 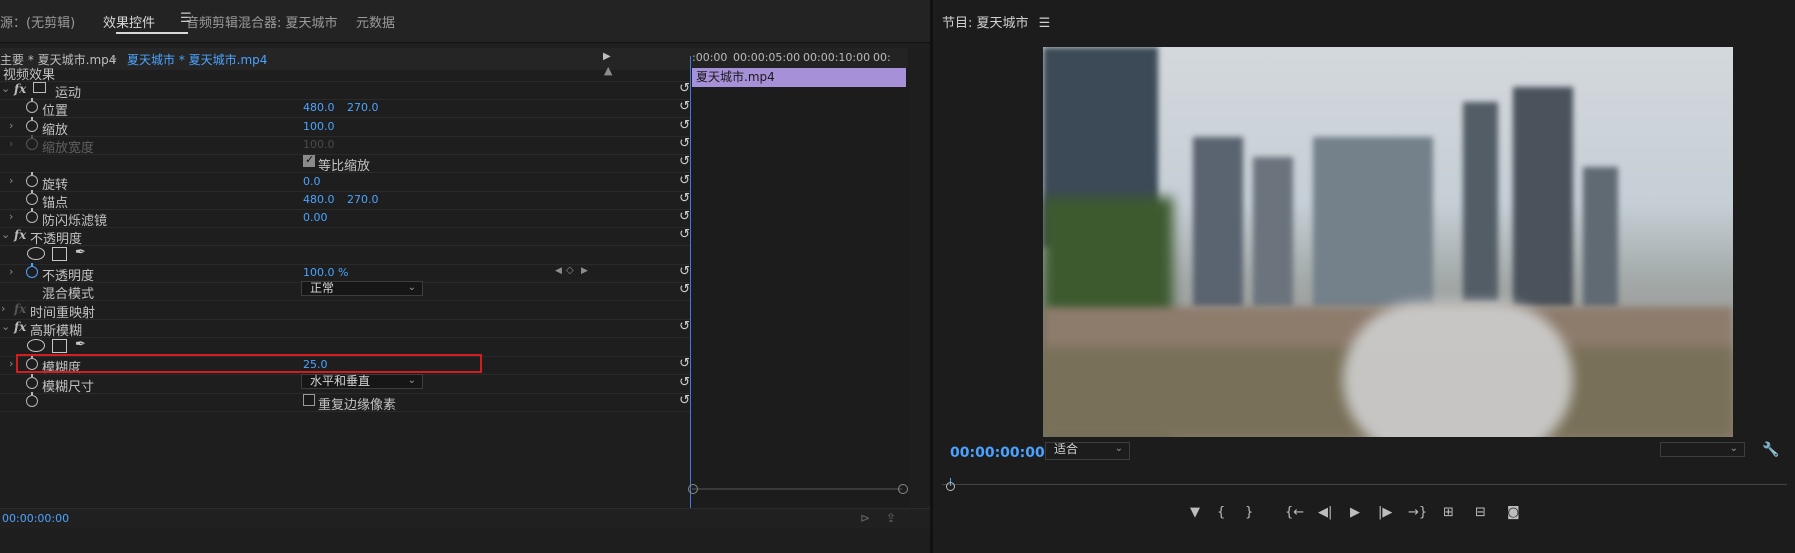 I want to click on export-frame-icon: ◙, so click(x=1513, y=512).